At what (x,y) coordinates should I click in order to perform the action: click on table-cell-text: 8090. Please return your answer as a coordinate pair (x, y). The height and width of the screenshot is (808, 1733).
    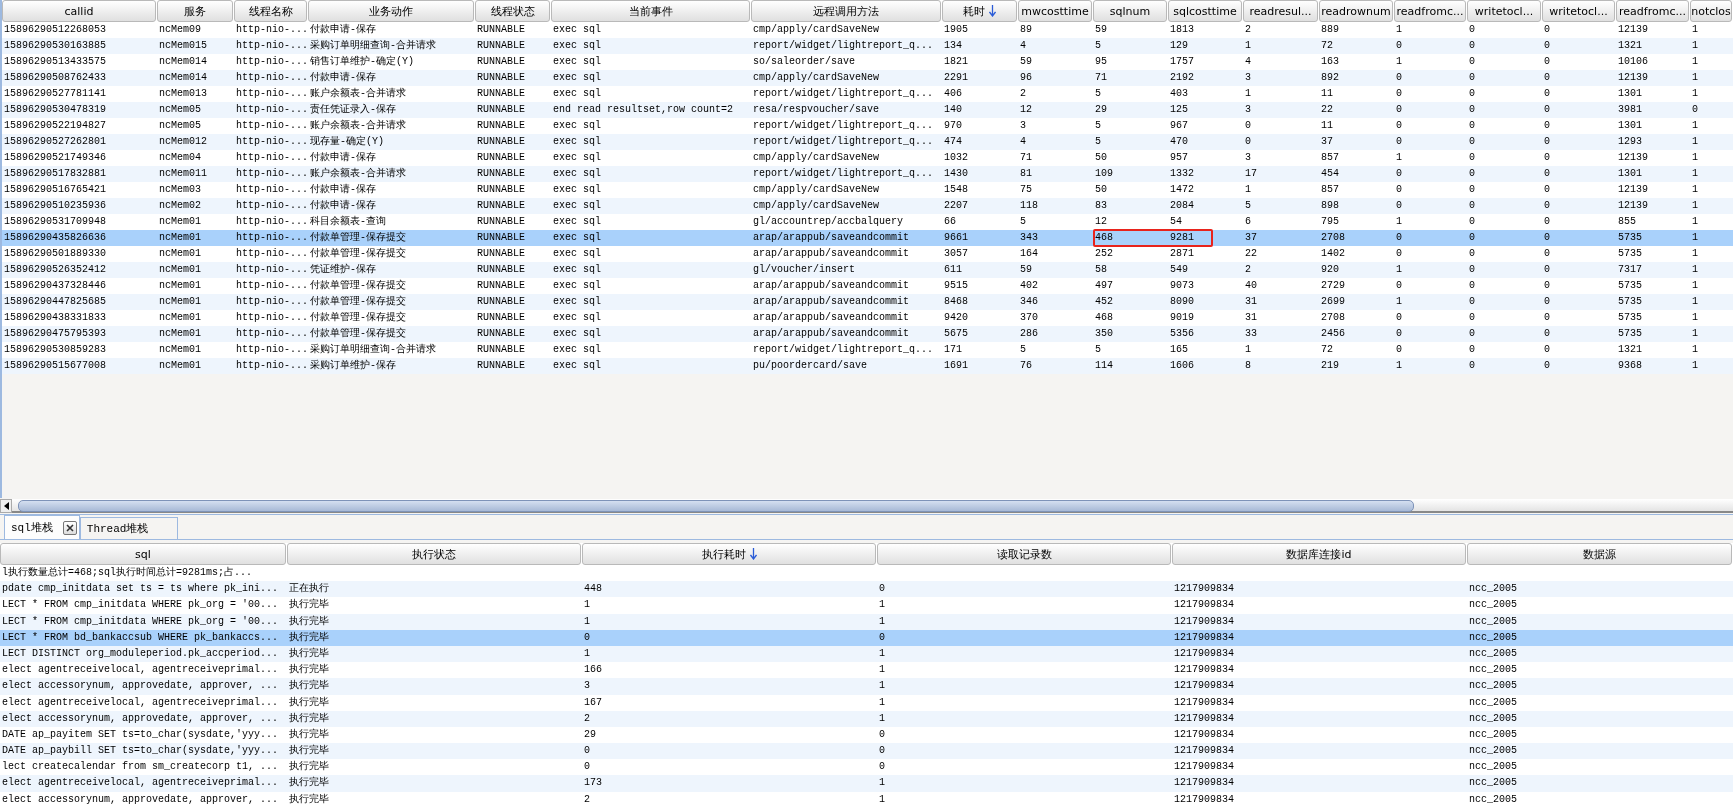
    Looking at the image, I should click on (1182, 302).